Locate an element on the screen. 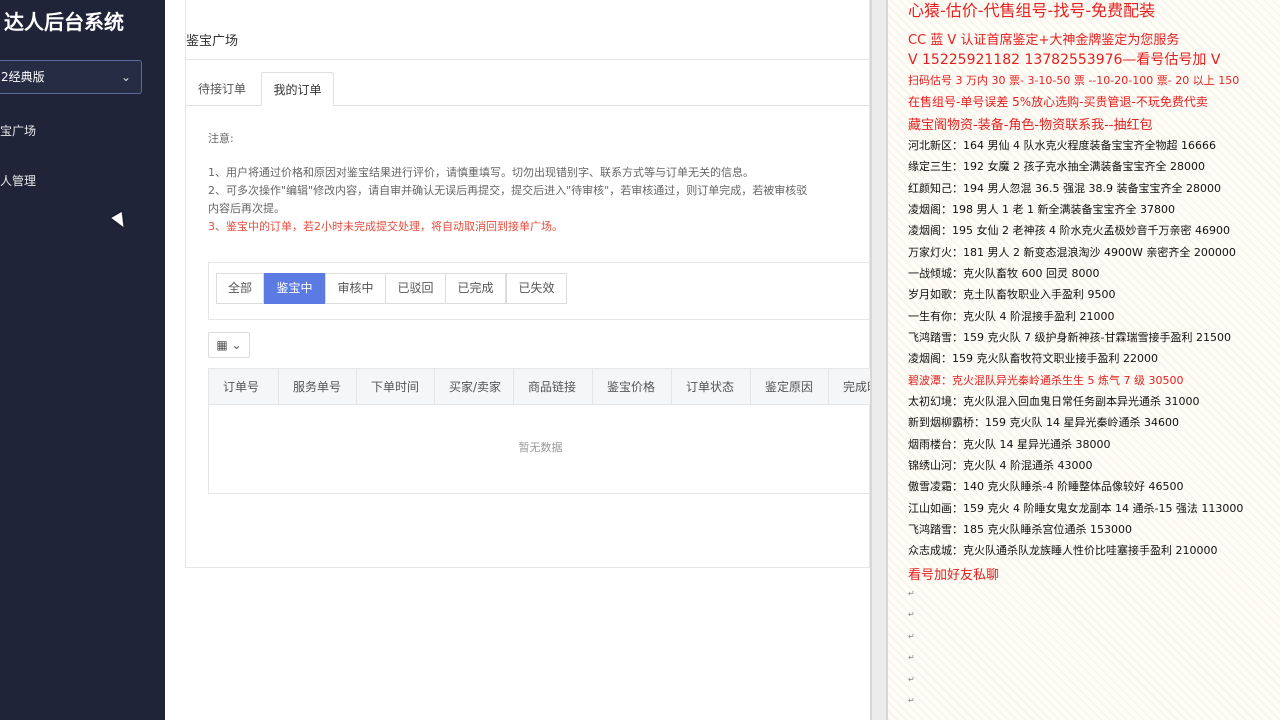  window-divider is located at coordinates (879, 360).